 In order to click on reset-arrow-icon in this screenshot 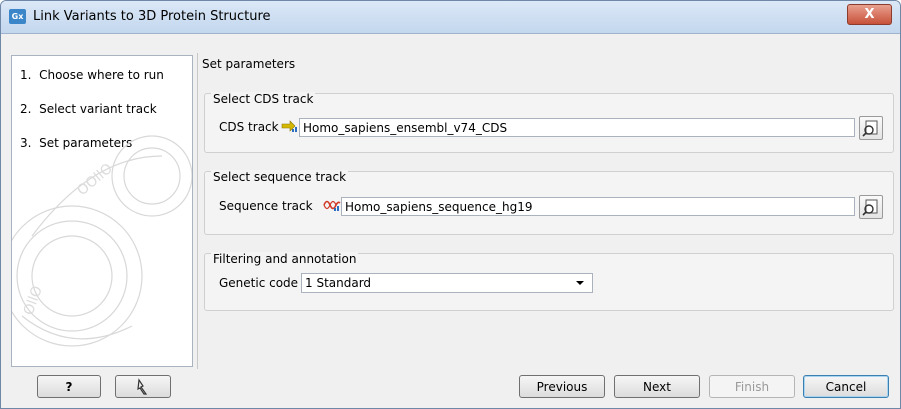, I will do `click(142, 386)`.